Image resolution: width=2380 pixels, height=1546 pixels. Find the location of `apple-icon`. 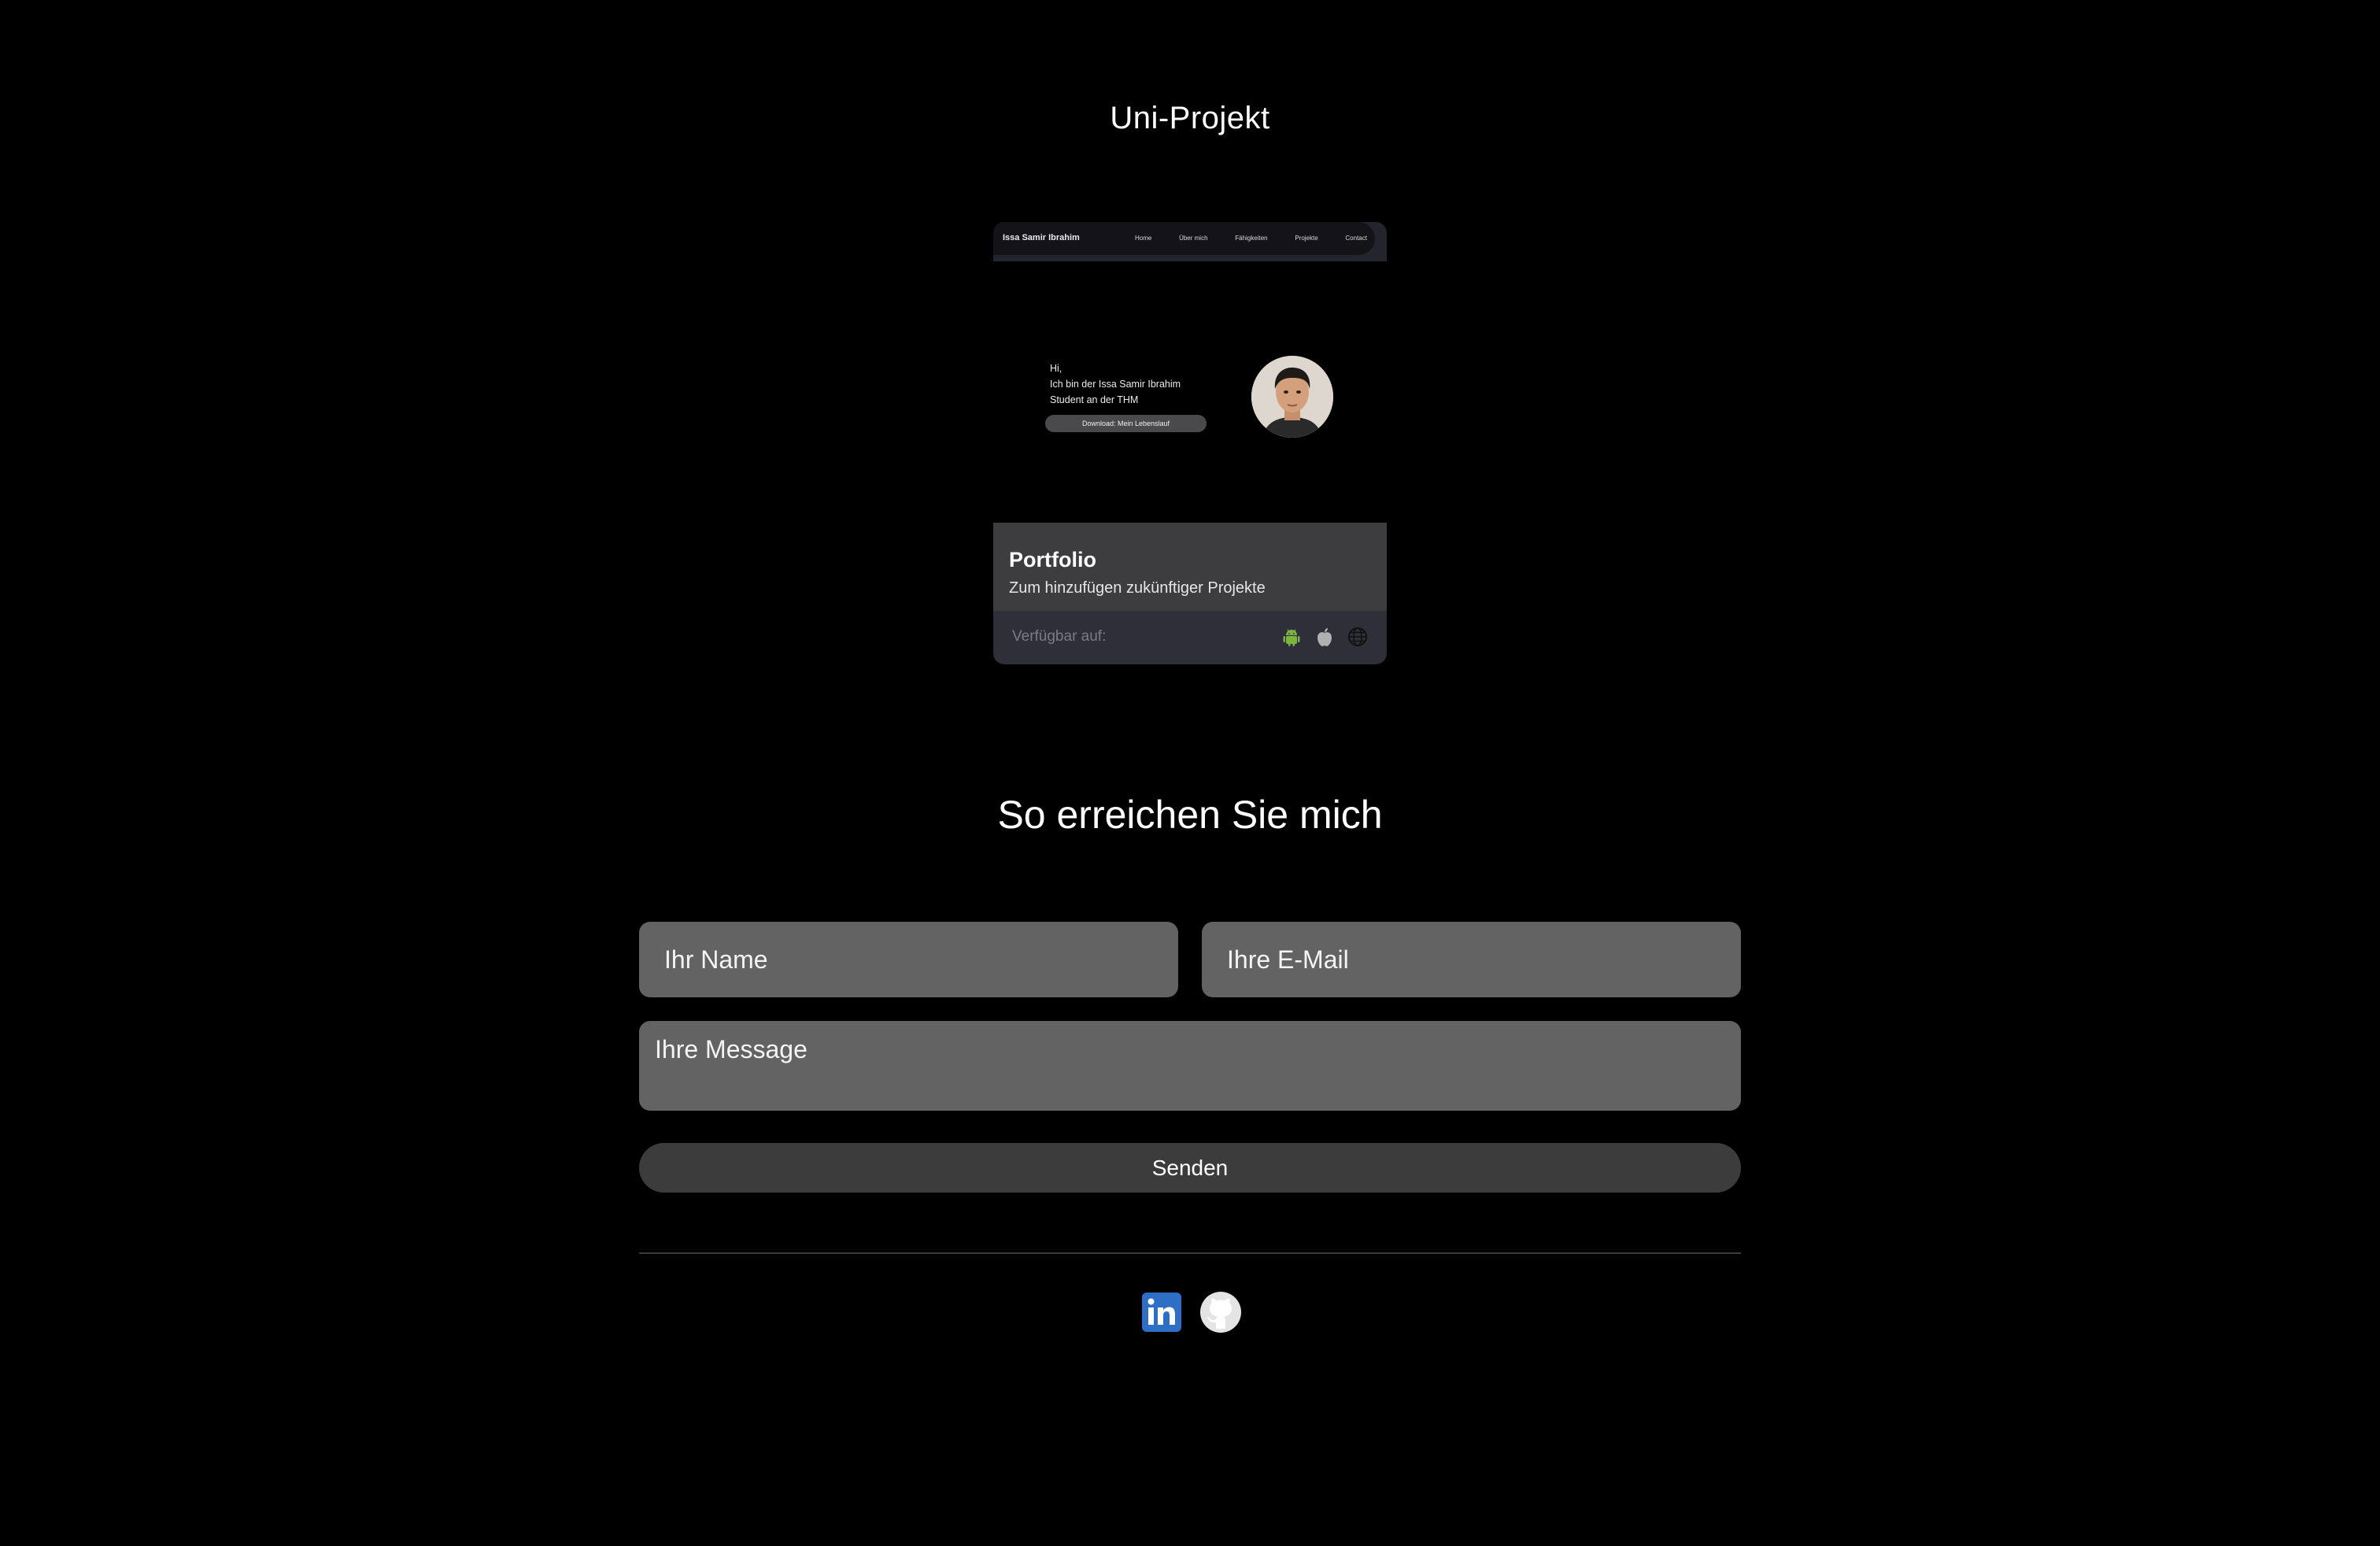

apple-icon is located at coordinates (1324, 637).